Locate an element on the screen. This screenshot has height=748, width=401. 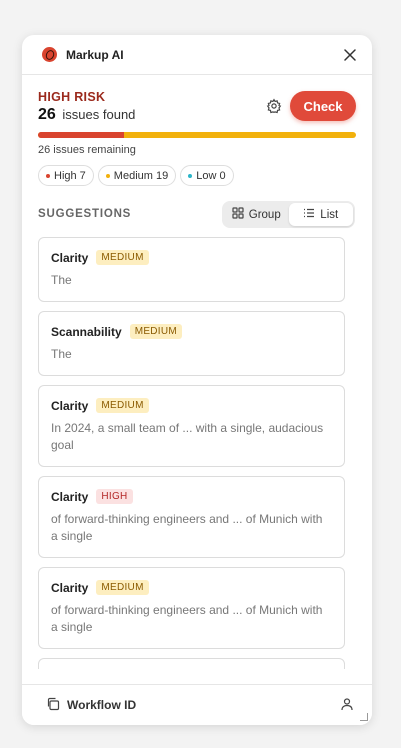
list-icon is located at coordinates (309, 214).